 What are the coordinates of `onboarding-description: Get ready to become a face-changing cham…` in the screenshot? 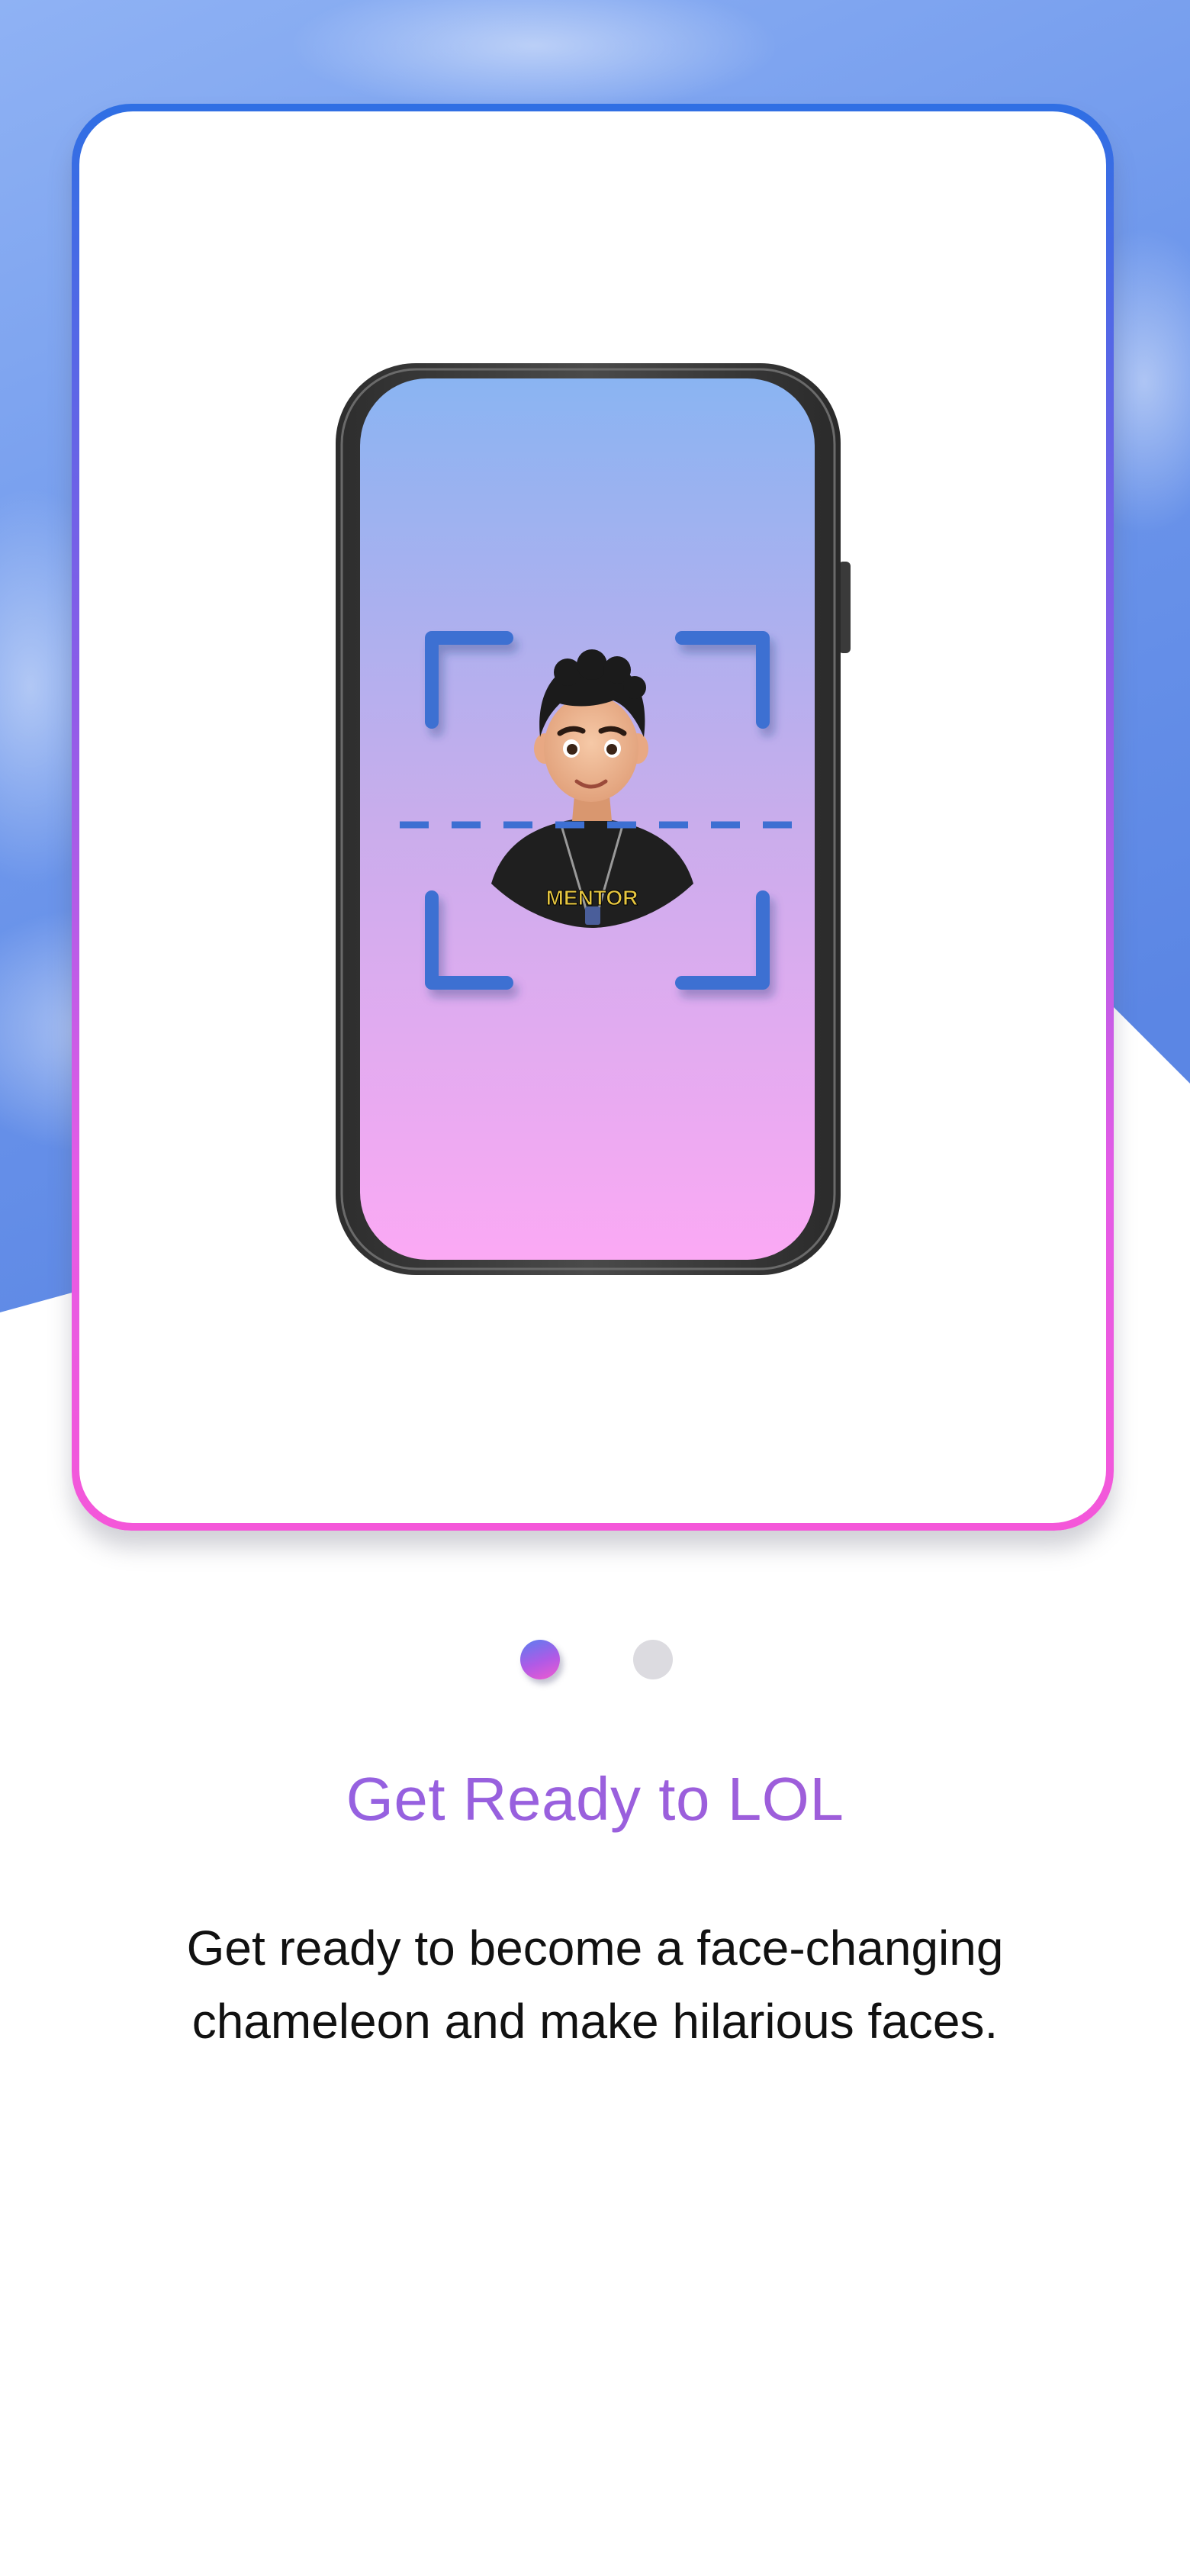 It's located at (595, 1985).